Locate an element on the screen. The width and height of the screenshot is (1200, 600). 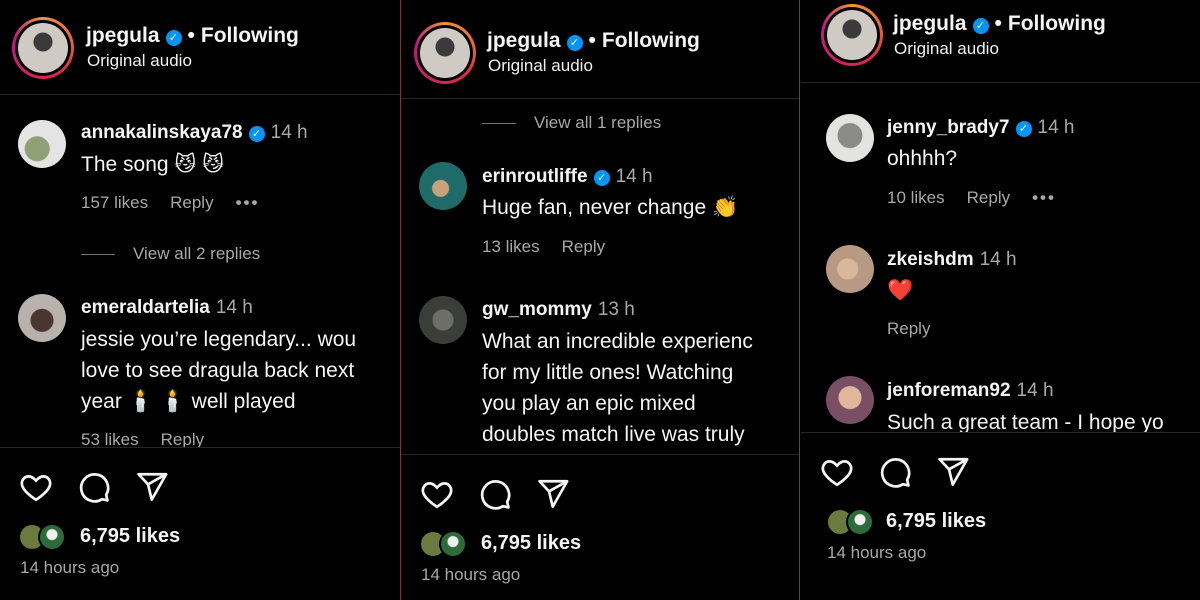
comment-actions: 10 likes Reply ••• is located at coordinates (982, 198).